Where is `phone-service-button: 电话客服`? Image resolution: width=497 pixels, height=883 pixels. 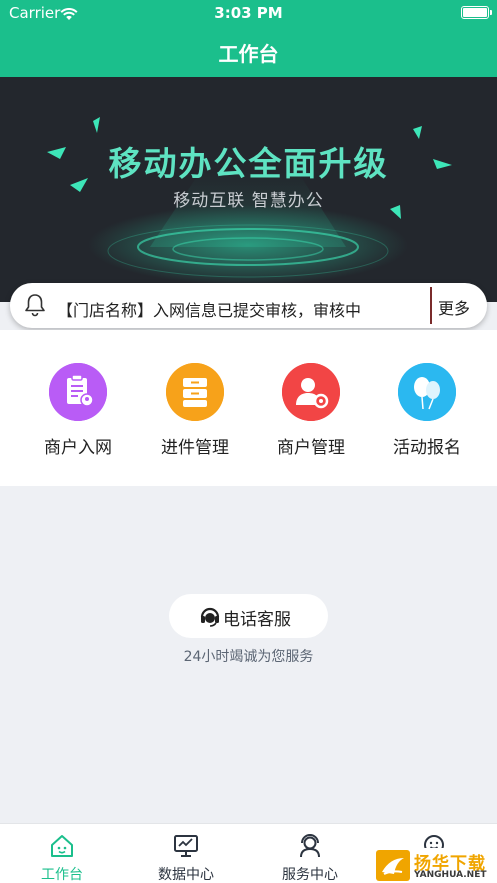 phone-service-button: 电话客服 is located at coordinates (248, 616).